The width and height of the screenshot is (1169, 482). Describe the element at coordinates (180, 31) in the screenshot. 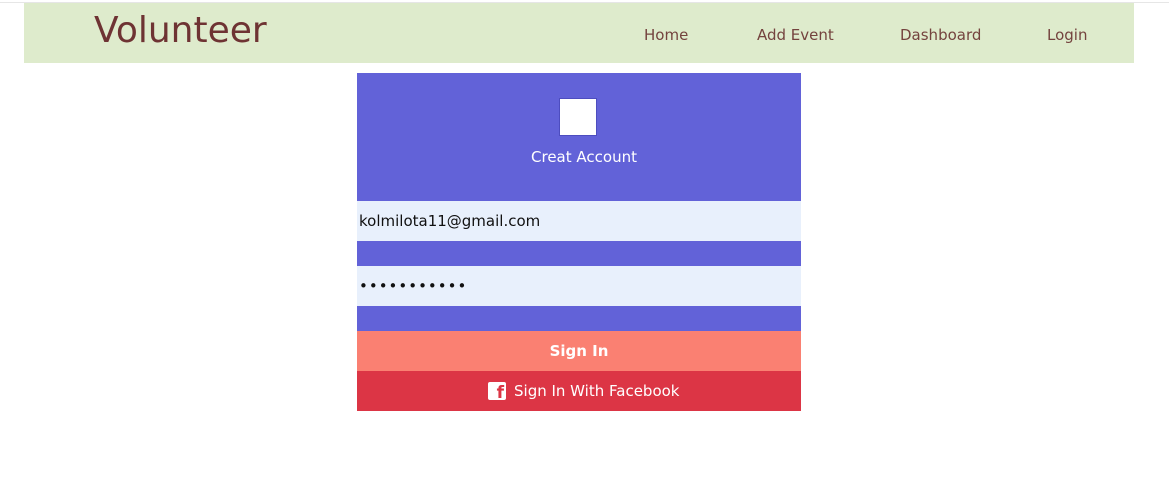

I see `brand-logo: Volunteer` at that location.